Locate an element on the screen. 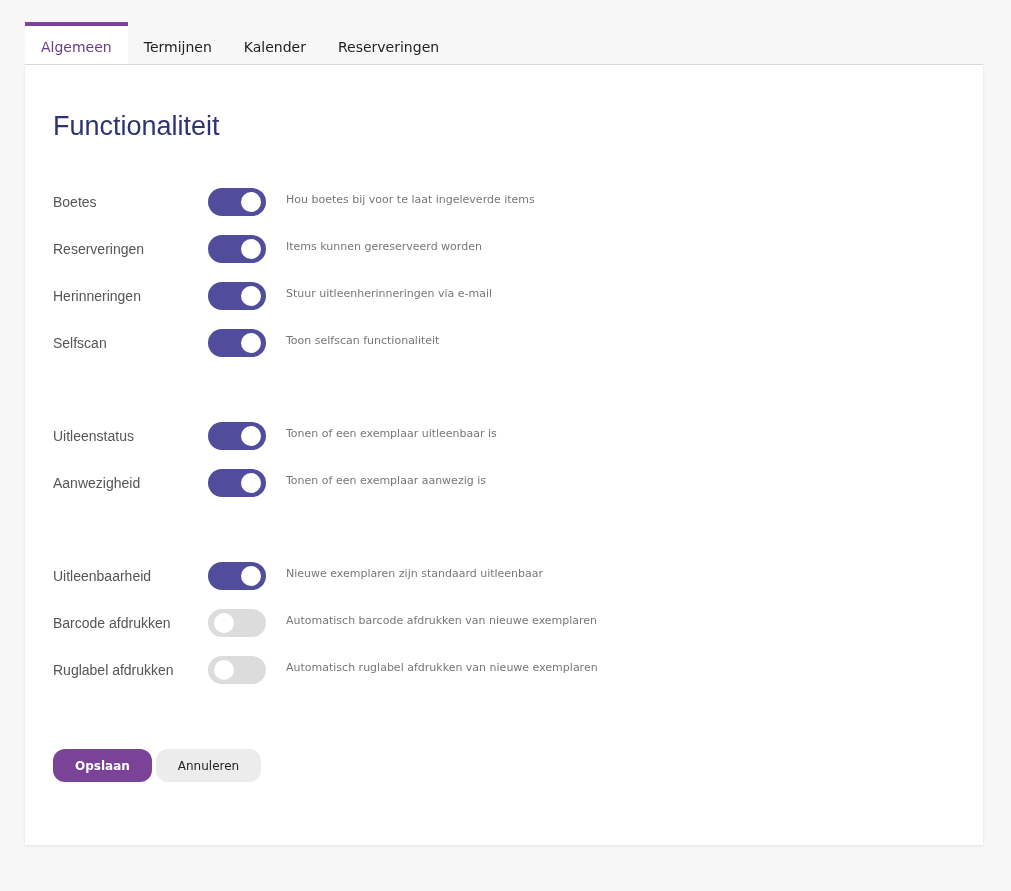  cancel-button: Annuleren is located at coordinates (208, 765).